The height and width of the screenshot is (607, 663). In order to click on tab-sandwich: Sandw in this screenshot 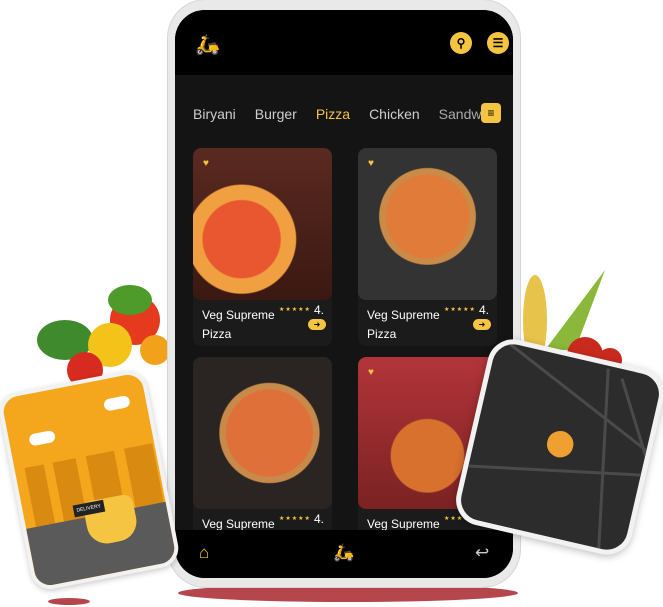, I will do `click(460, 114)`.